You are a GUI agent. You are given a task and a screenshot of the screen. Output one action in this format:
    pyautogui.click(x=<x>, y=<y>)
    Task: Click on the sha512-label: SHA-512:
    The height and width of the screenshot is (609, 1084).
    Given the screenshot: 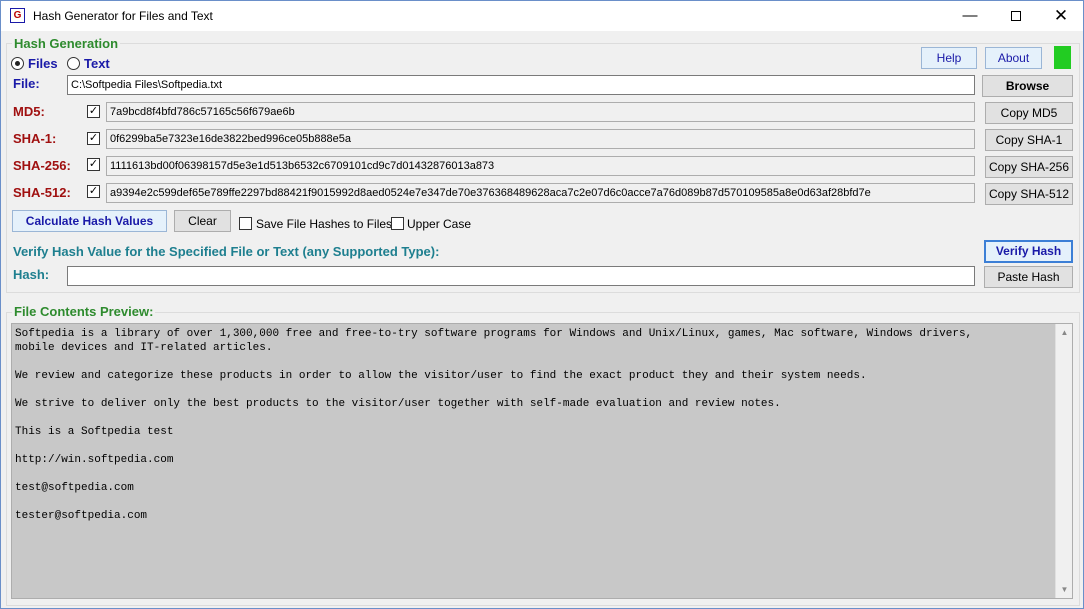 What is the action you would take?
    pyautogui.click(x=42, y=192)
    